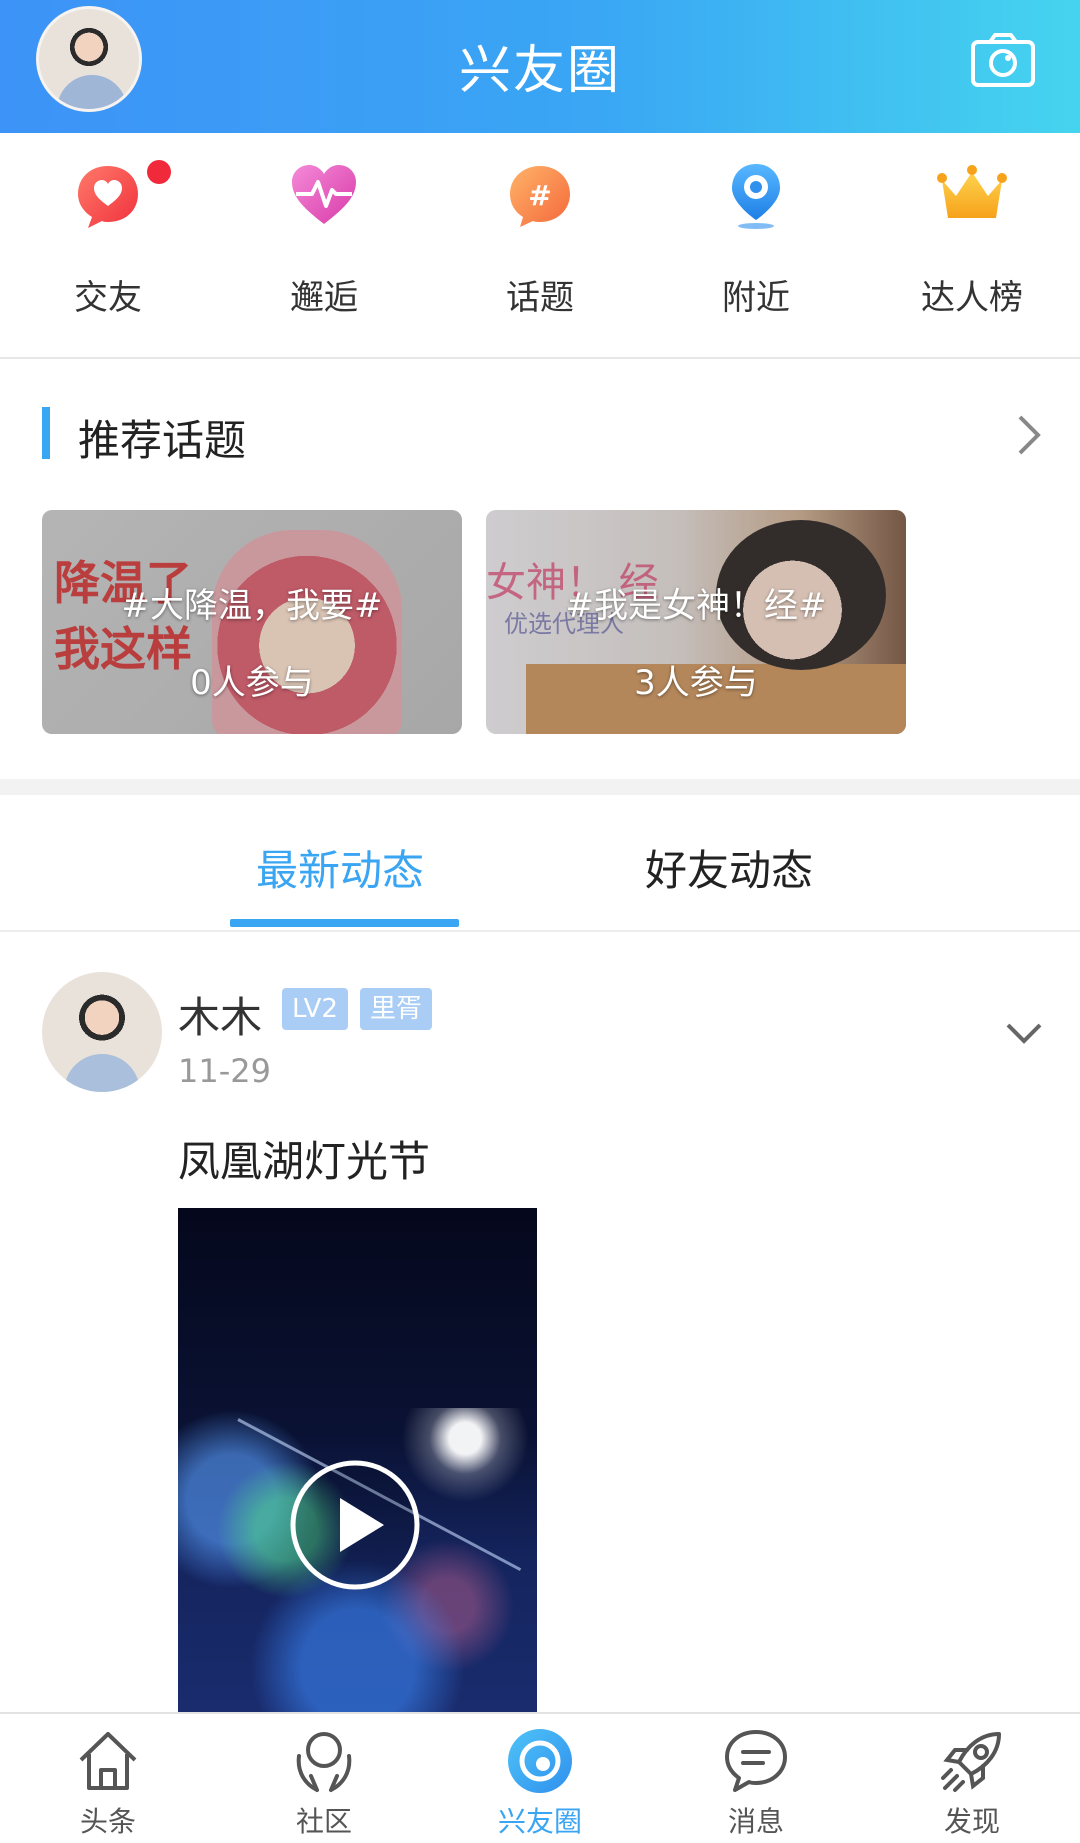 This screenshot has width=1080, height=1843. I want to click on nav-label: 消息, so click(755, 1821).